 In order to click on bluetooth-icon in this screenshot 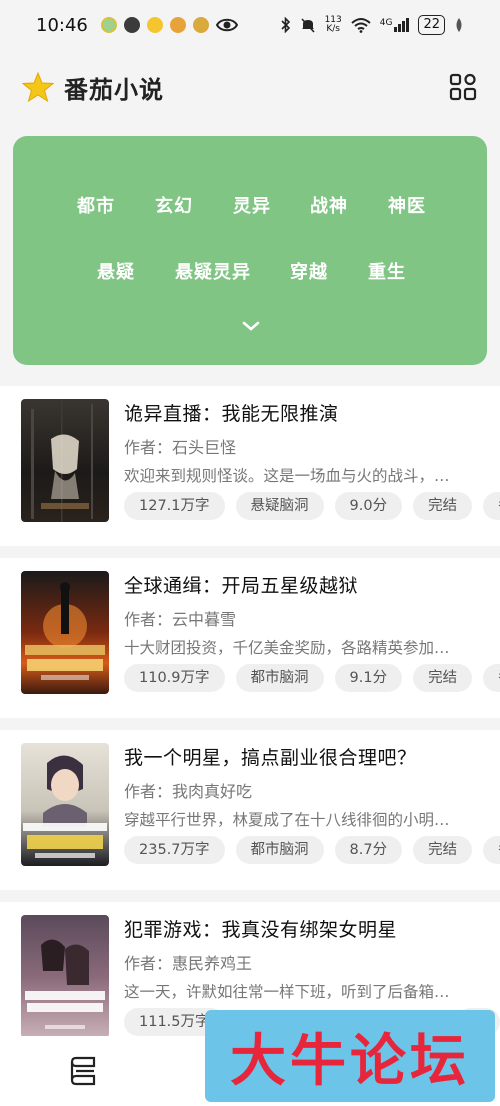, I will do `click(285, 25)`.